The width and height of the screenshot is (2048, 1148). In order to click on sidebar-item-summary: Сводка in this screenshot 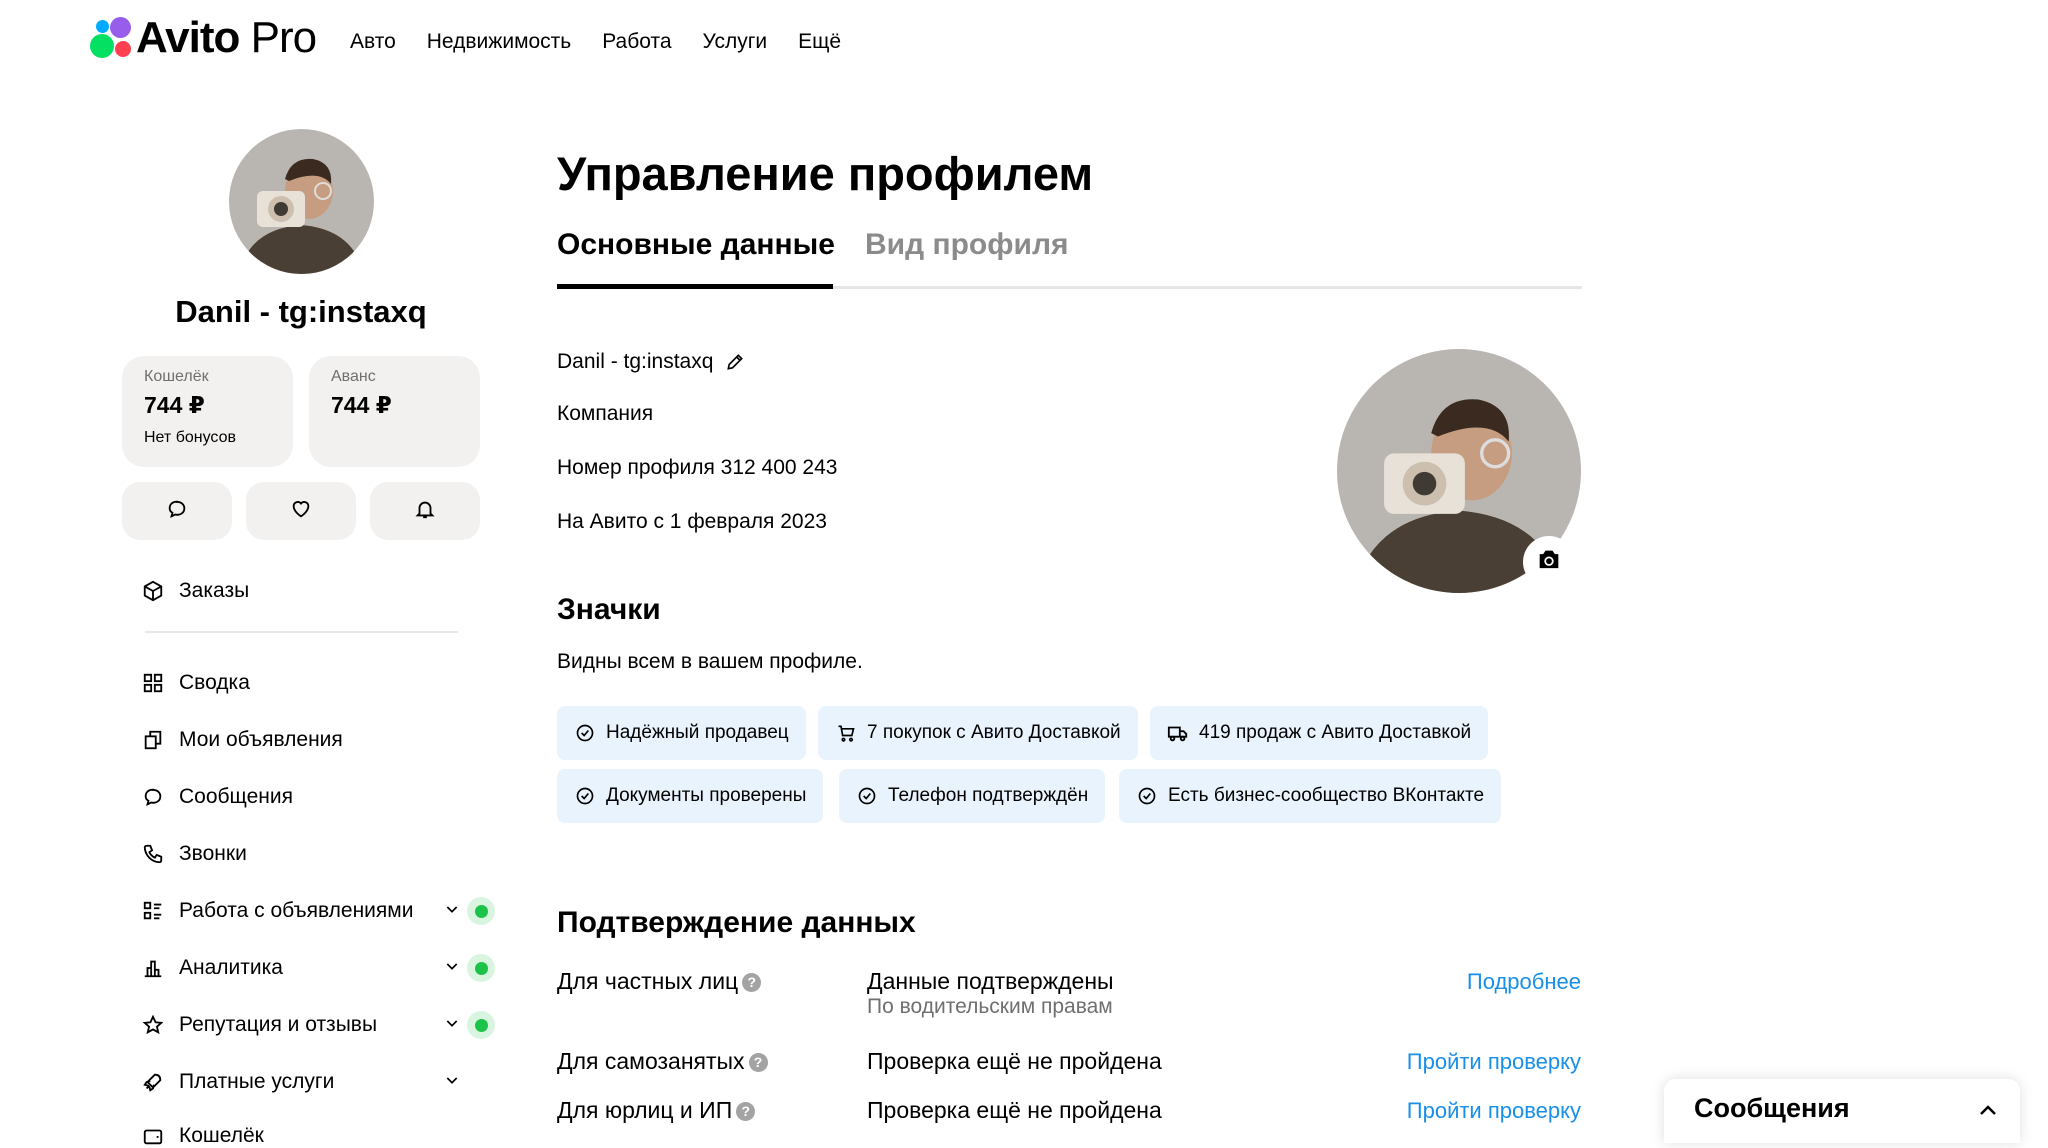, I will do `click(196, 683)`.